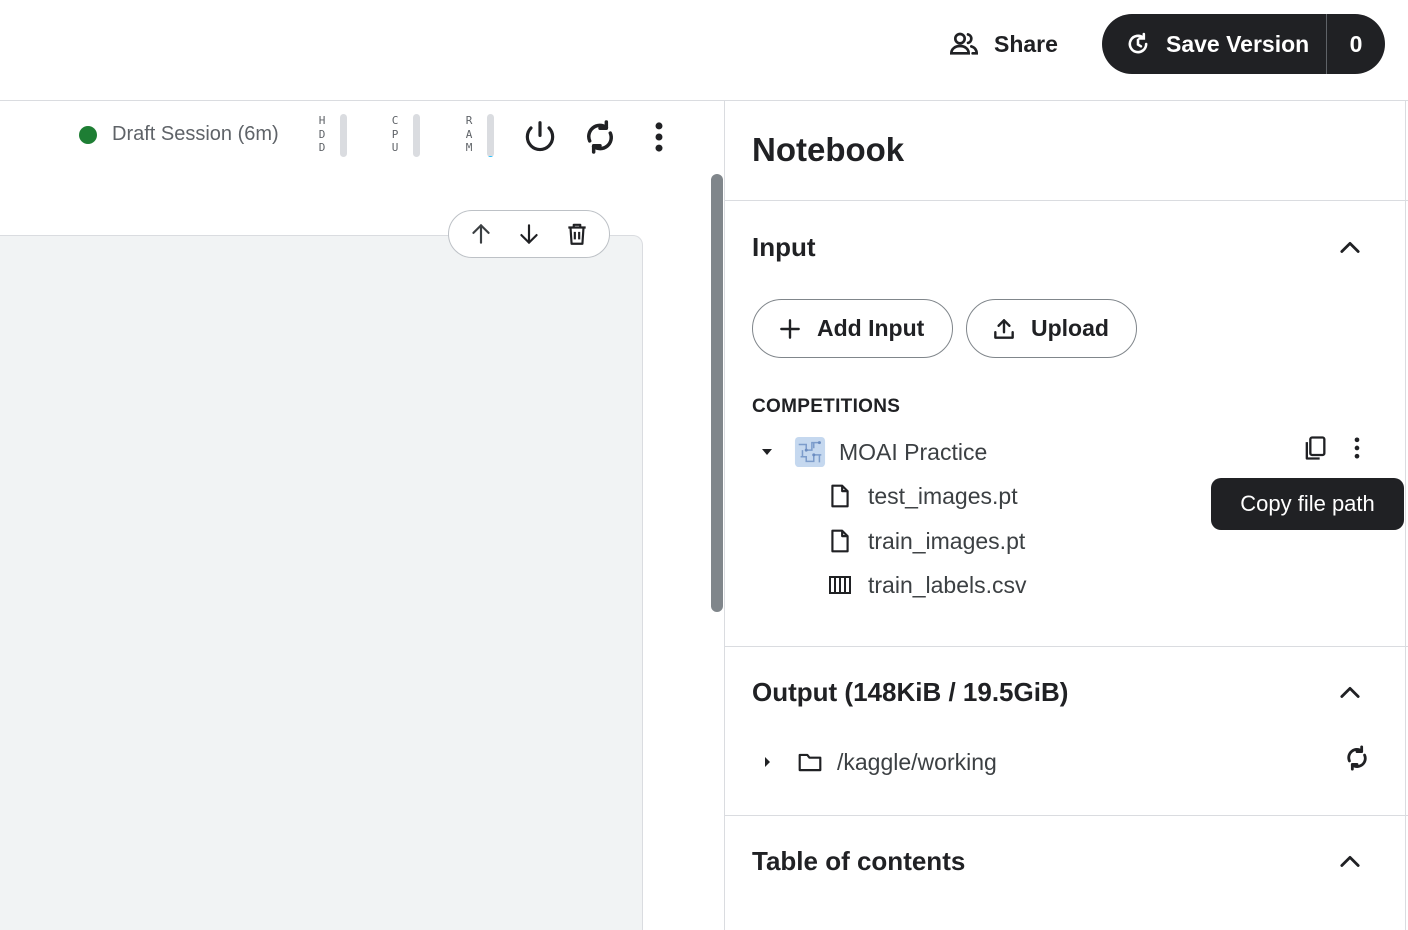 The image size is (1408, 930). I want to click on power-icon, so click(540, 136).